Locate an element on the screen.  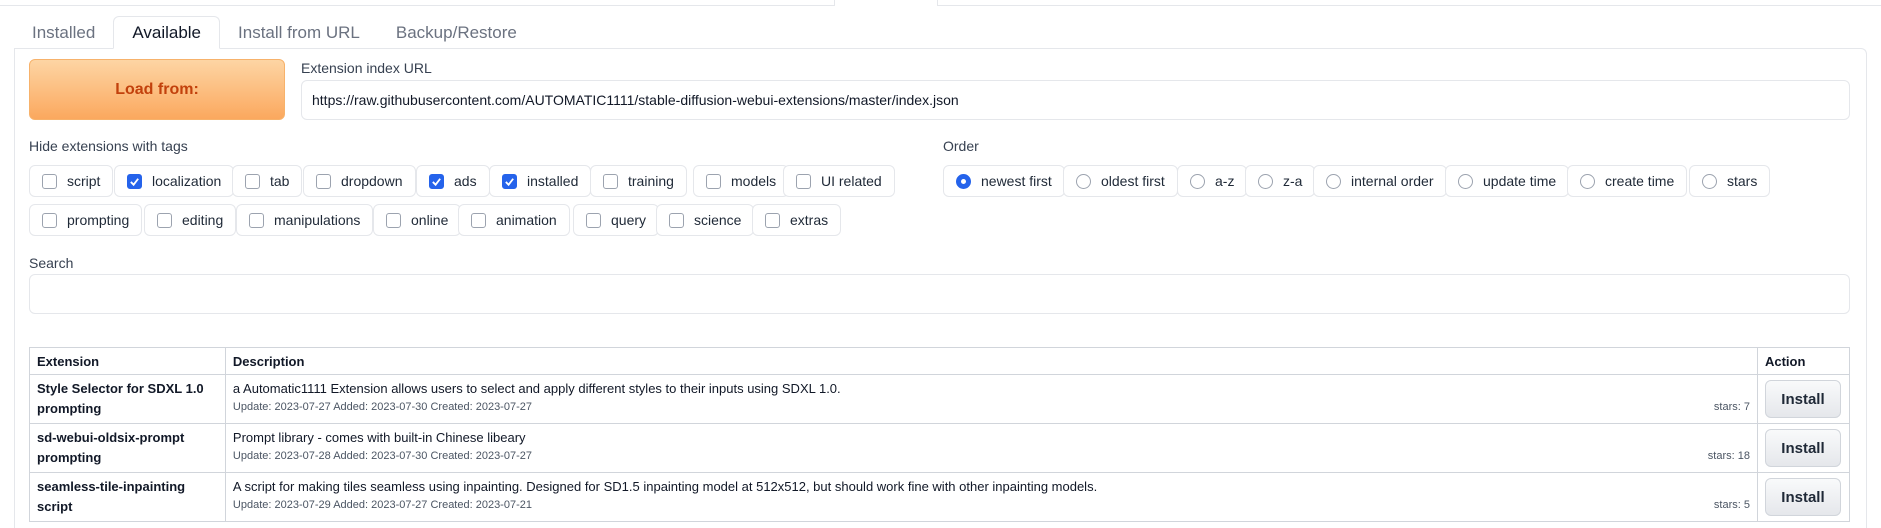
extension-name-link: sd-webui-oldsix-prompt is located at coordinates (127, 436).